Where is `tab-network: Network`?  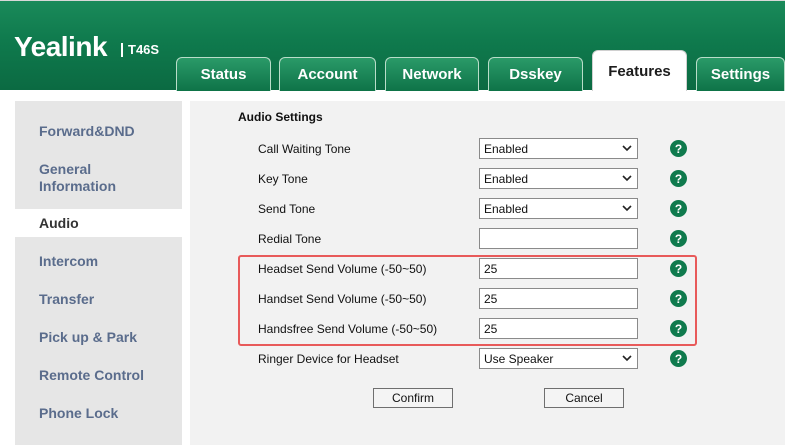 tab-network: Network is located at coordinates (432, 74).